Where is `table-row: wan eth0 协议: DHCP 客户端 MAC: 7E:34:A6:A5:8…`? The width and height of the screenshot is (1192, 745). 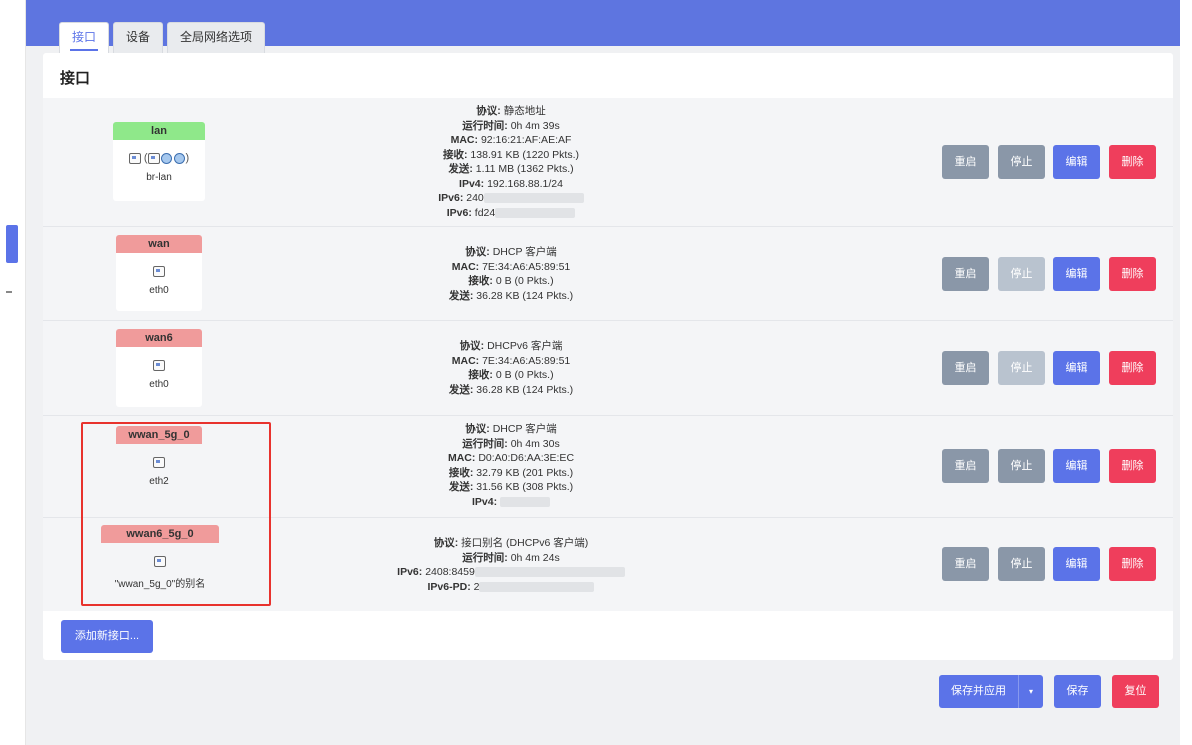 table-row: wan eth0 协议: DHCP 客户端 MAC: 7E:34:A6:A5:8… is located at coordinates (608, 274).